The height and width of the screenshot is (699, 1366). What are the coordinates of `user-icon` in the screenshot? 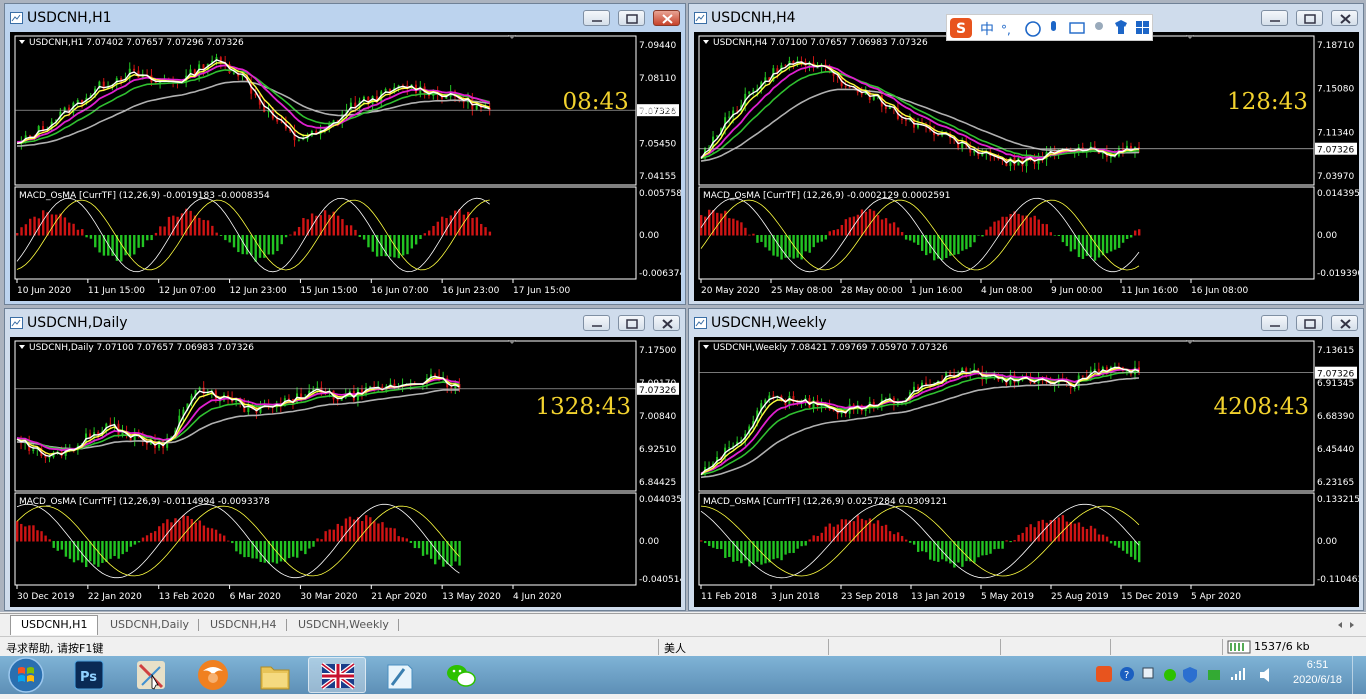 It's located at (1099, 26).